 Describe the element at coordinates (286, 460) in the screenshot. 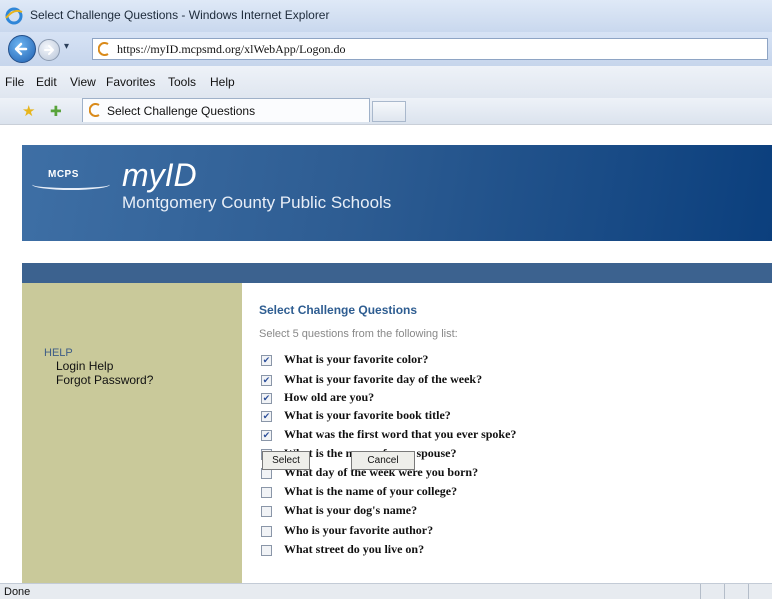

I see `select-button: Select` at that location.